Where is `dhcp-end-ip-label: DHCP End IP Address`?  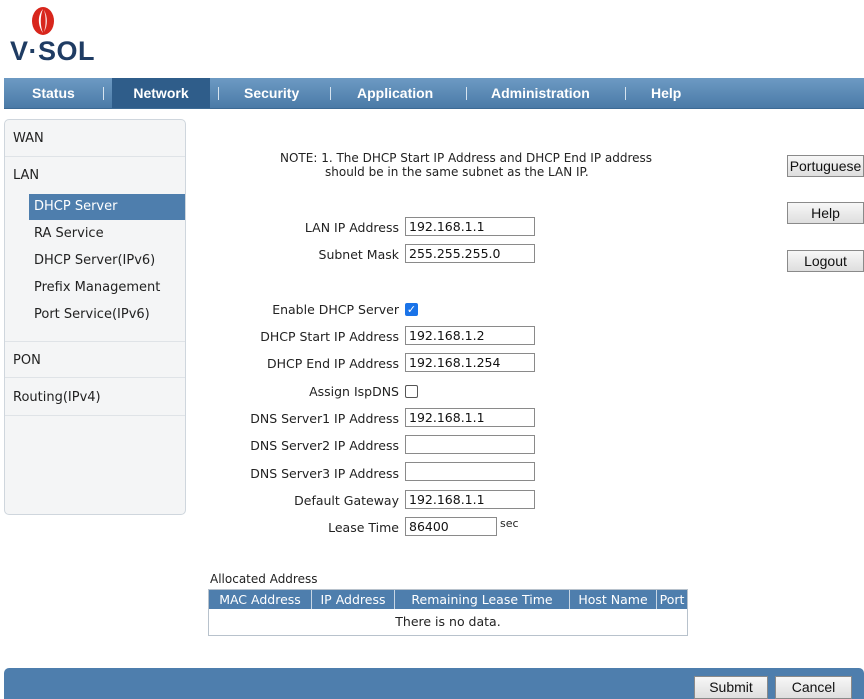
dhcp-end-ip-label: DHCP End IP Address is located at coordinates (333, 363).